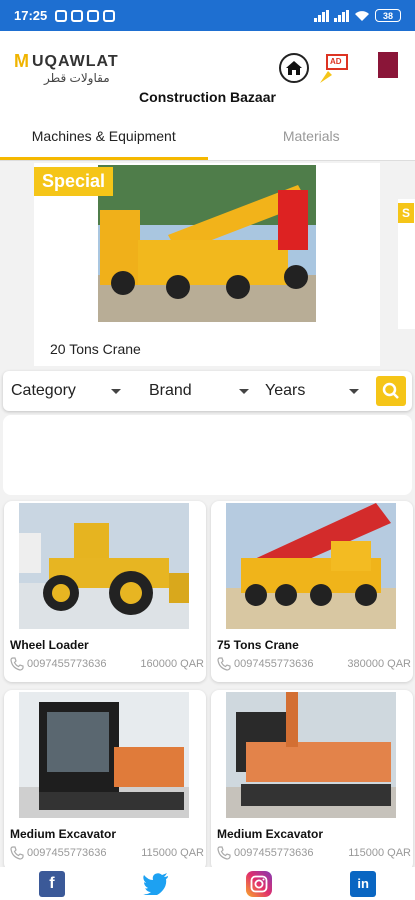 This screenshot has width=415, height=900. I want to click on years-select: Years, so click(312, 391).